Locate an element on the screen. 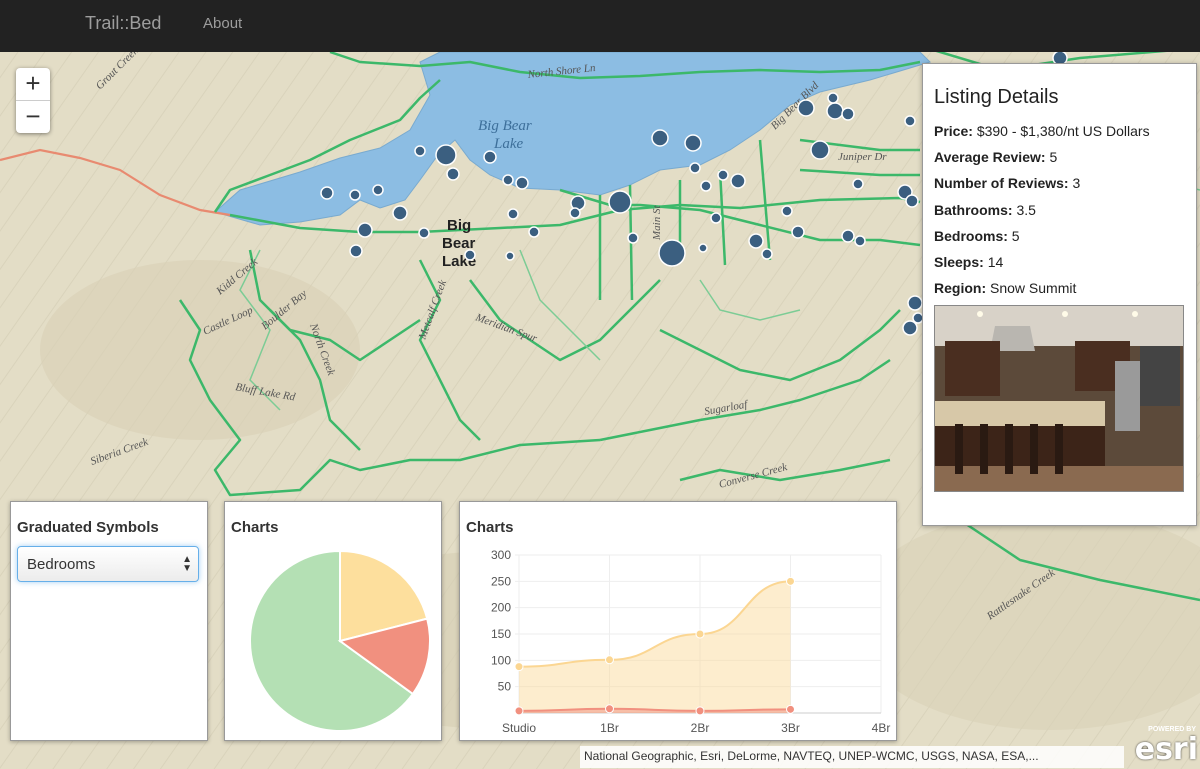  x-tick-label: 2Br is located at coordinates (700, 728).